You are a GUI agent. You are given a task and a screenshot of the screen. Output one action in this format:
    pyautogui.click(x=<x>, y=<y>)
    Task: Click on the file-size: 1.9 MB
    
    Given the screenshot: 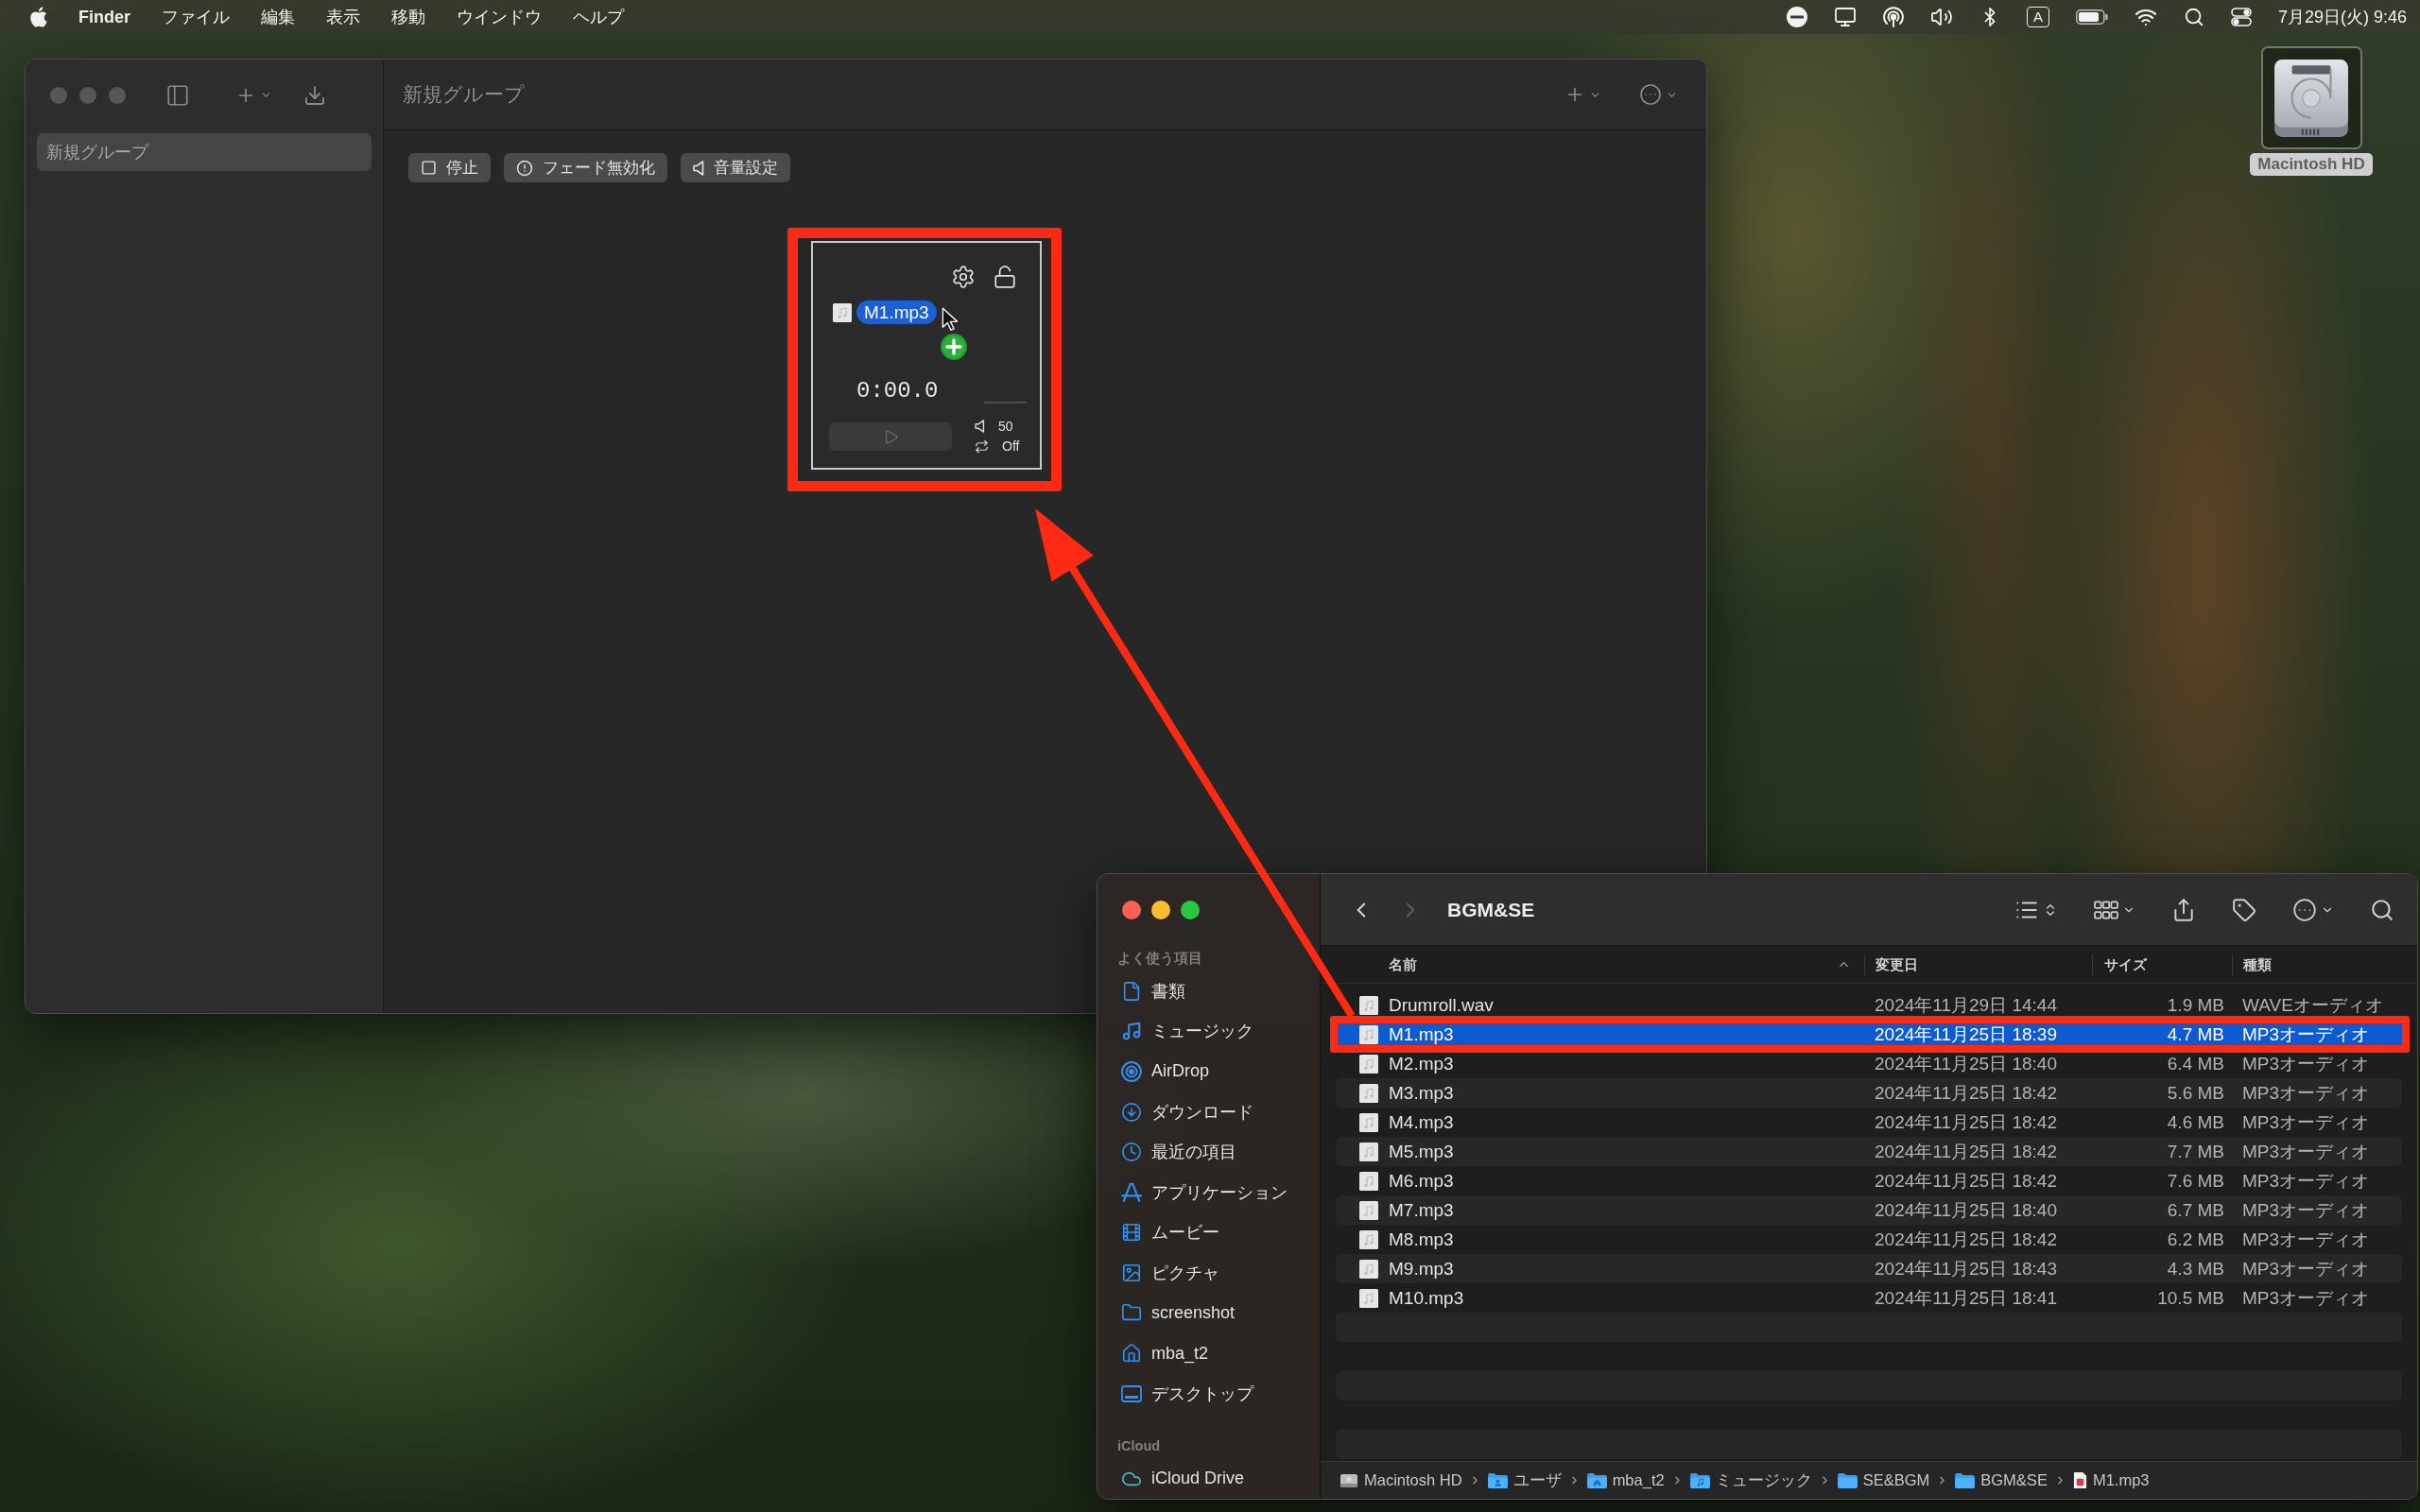 What is the action you would take?
    pyautogui.click(x=2195, y=1005)
    